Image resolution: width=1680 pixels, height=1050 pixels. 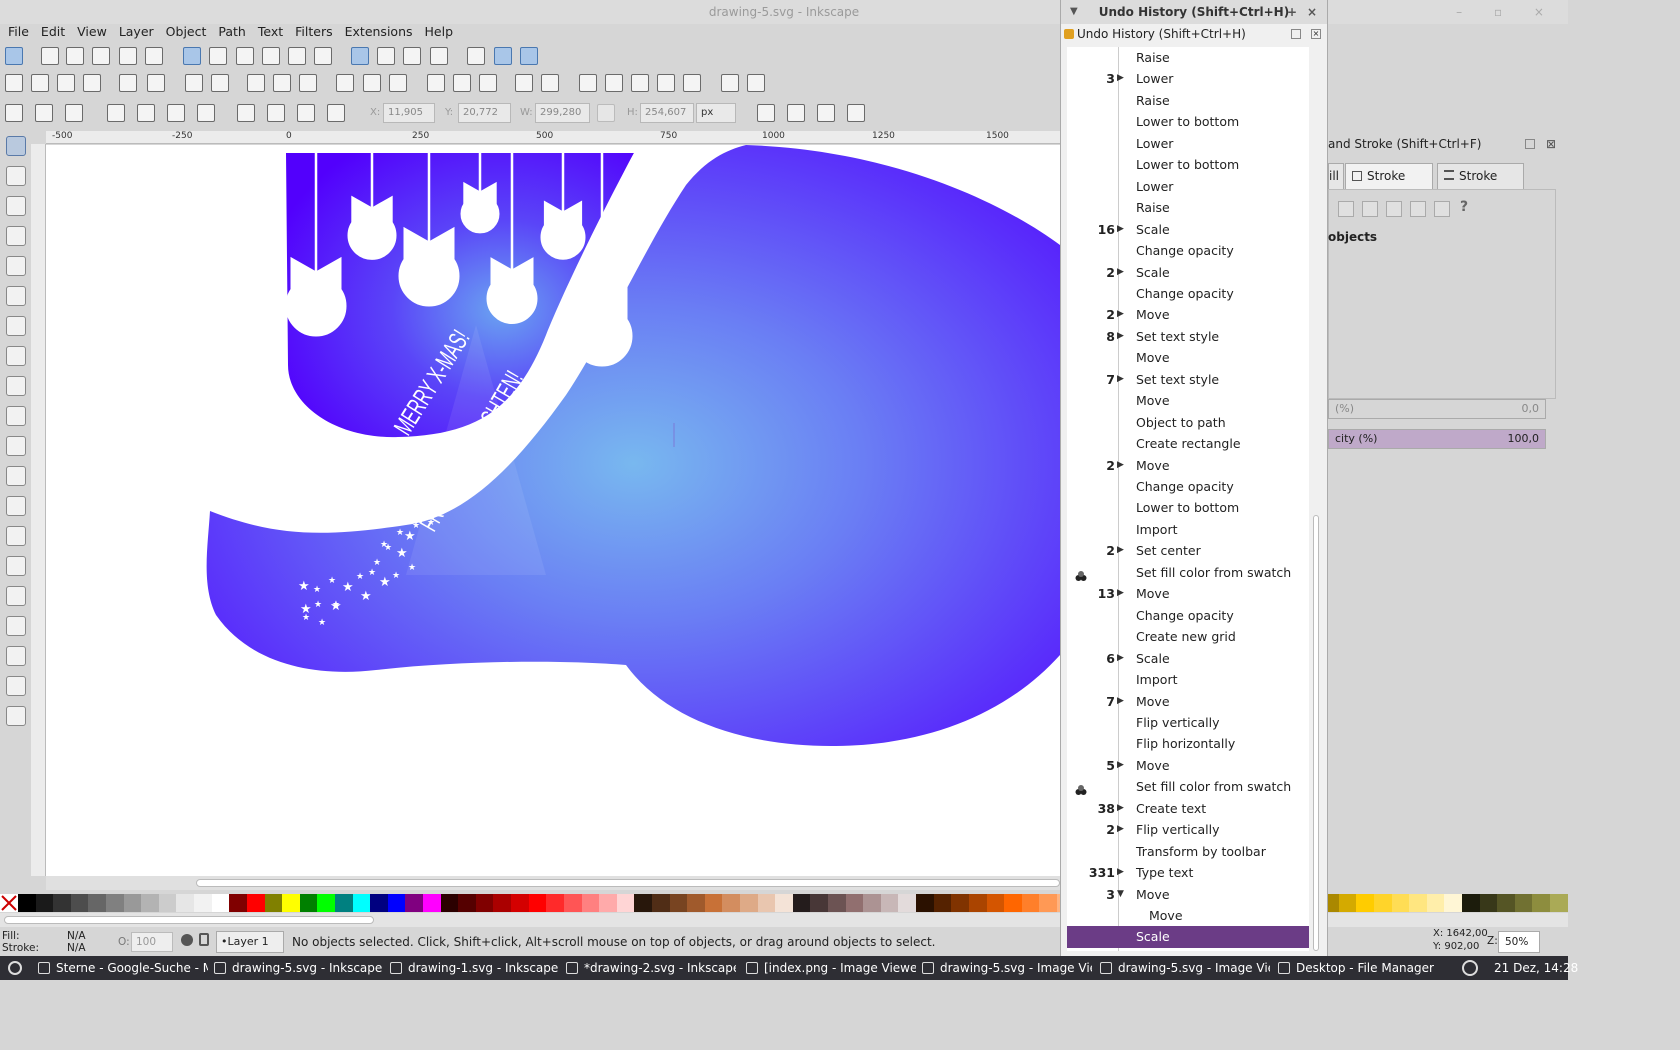 I want to click on undo-history-row: Lower to bottom, so click(x=1188, y=122).